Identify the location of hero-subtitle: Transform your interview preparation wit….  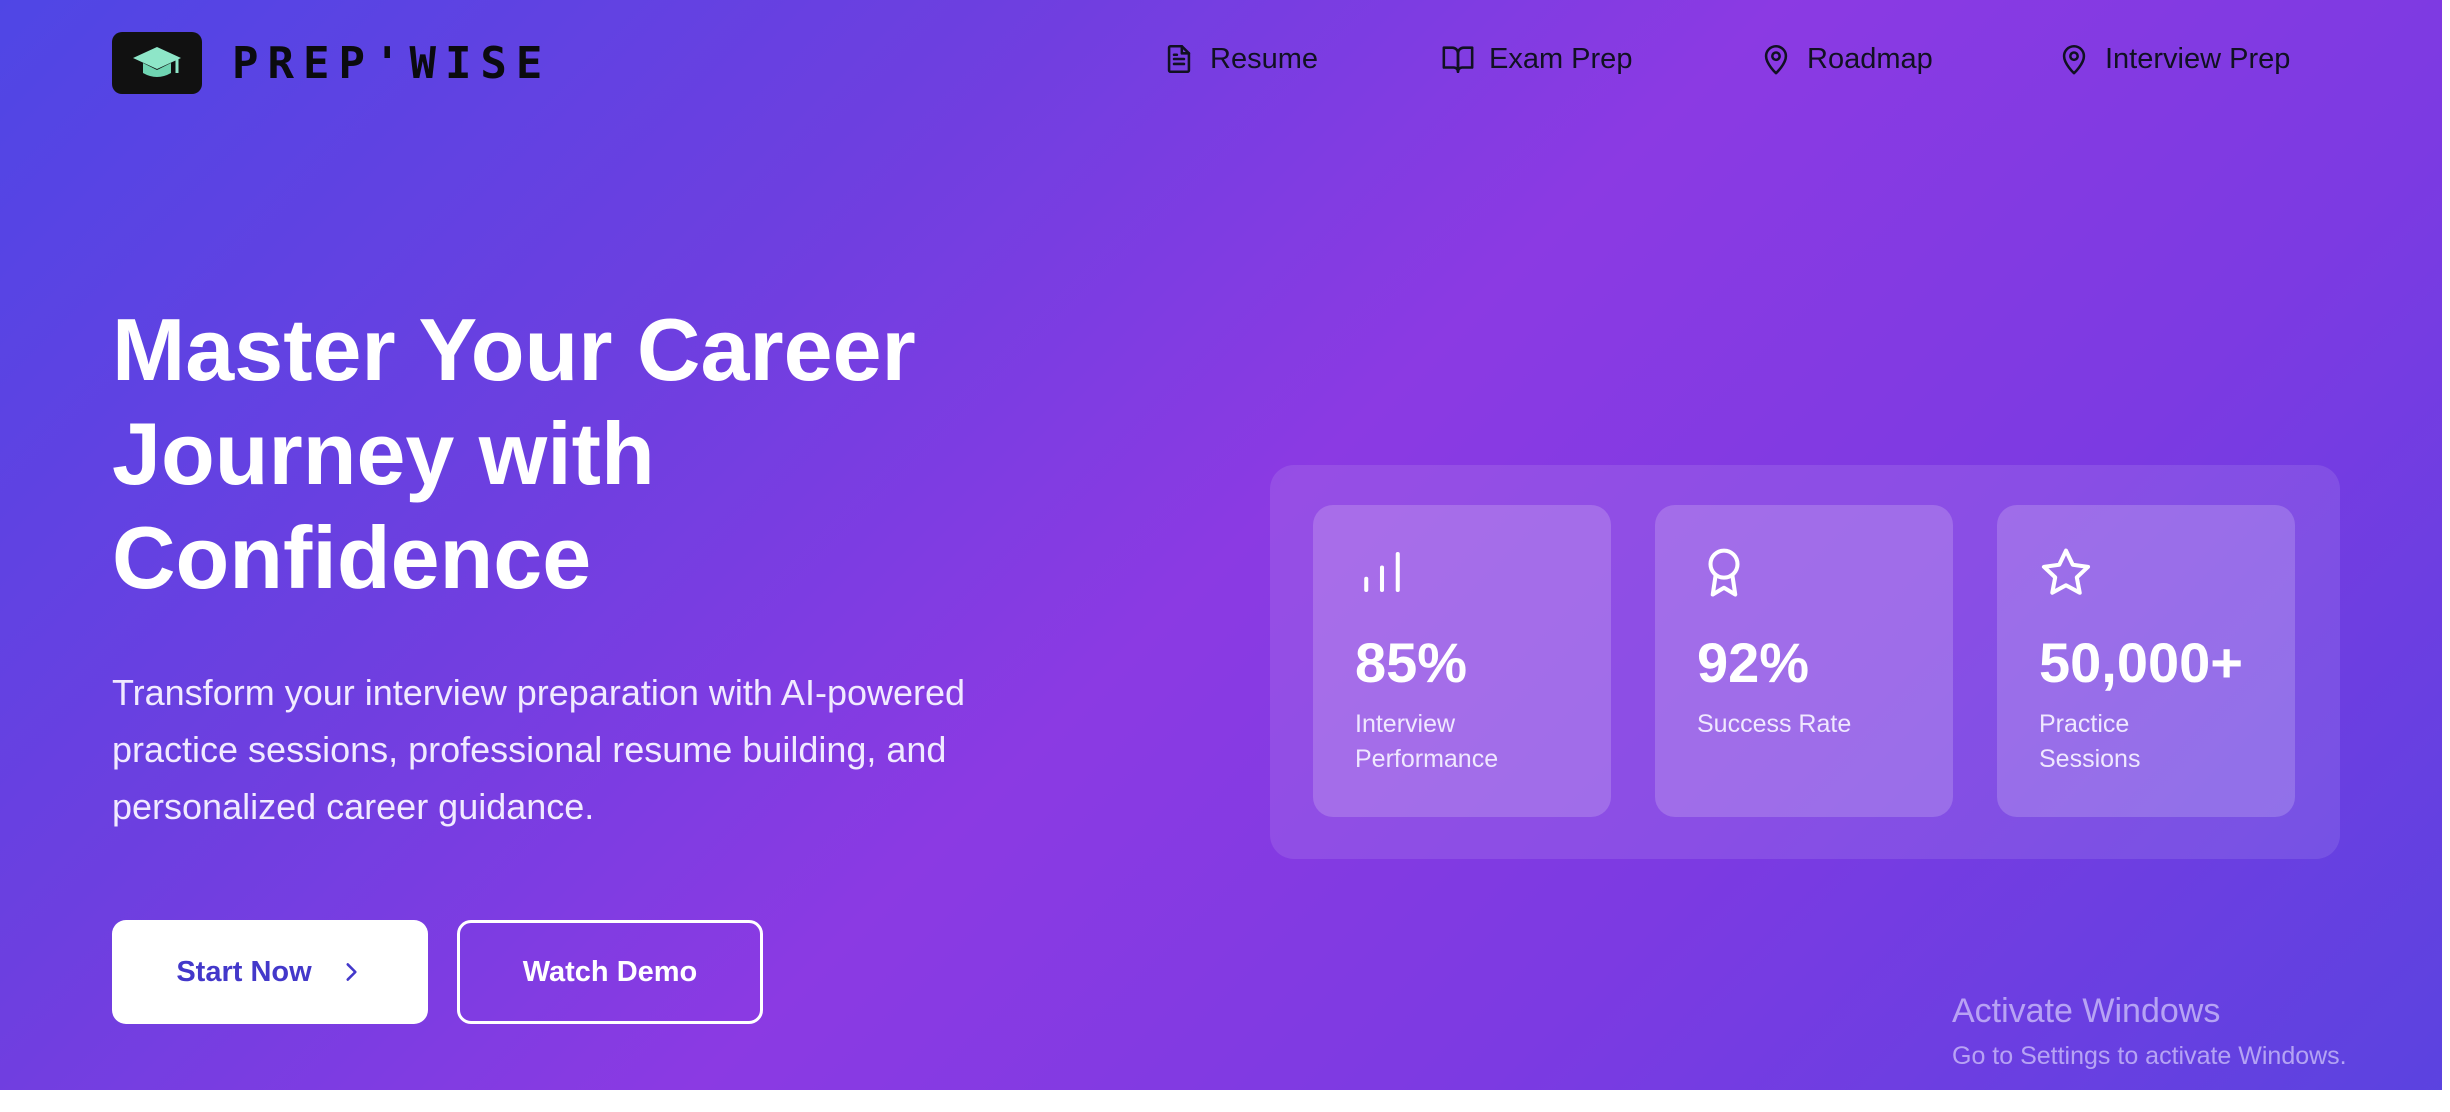
(612, 749).